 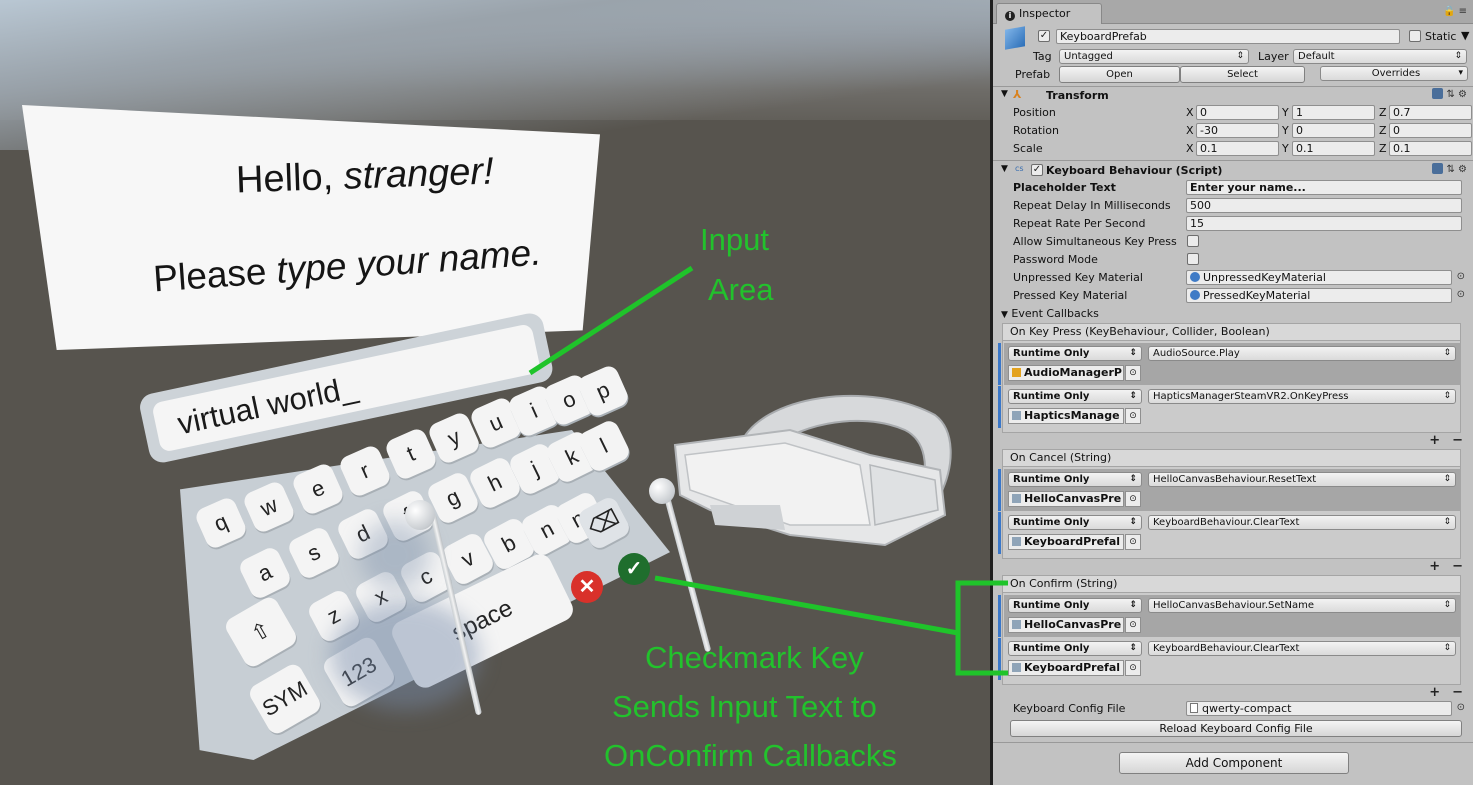 What do you see at coordinates (1049, 13) in the screenshot?
I see `tab-inspector: i Inspector` at bounding box center [1049, 13].